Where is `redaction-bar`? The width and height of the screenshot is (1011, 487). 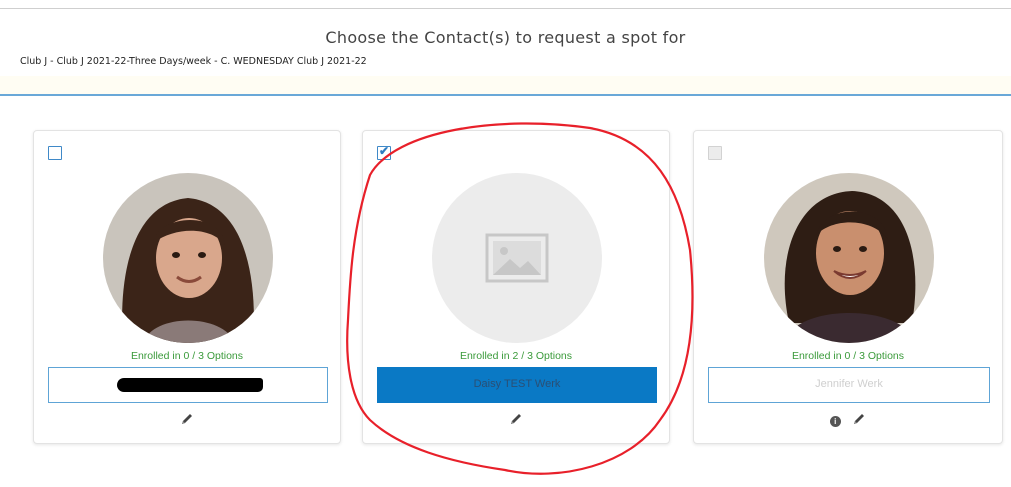
redaction-bar is located at coordinates (190, 385).